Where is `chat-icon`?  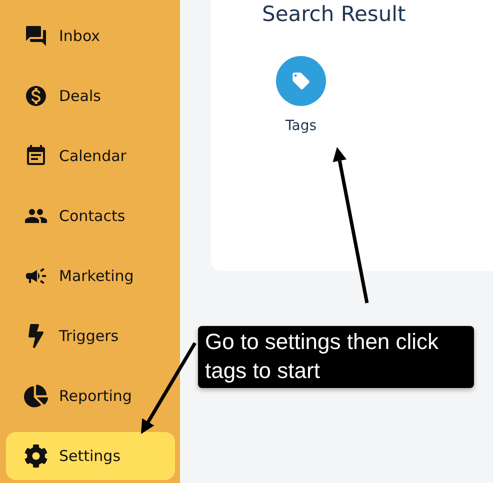 chat-icon is located at coordinates (36, 36).